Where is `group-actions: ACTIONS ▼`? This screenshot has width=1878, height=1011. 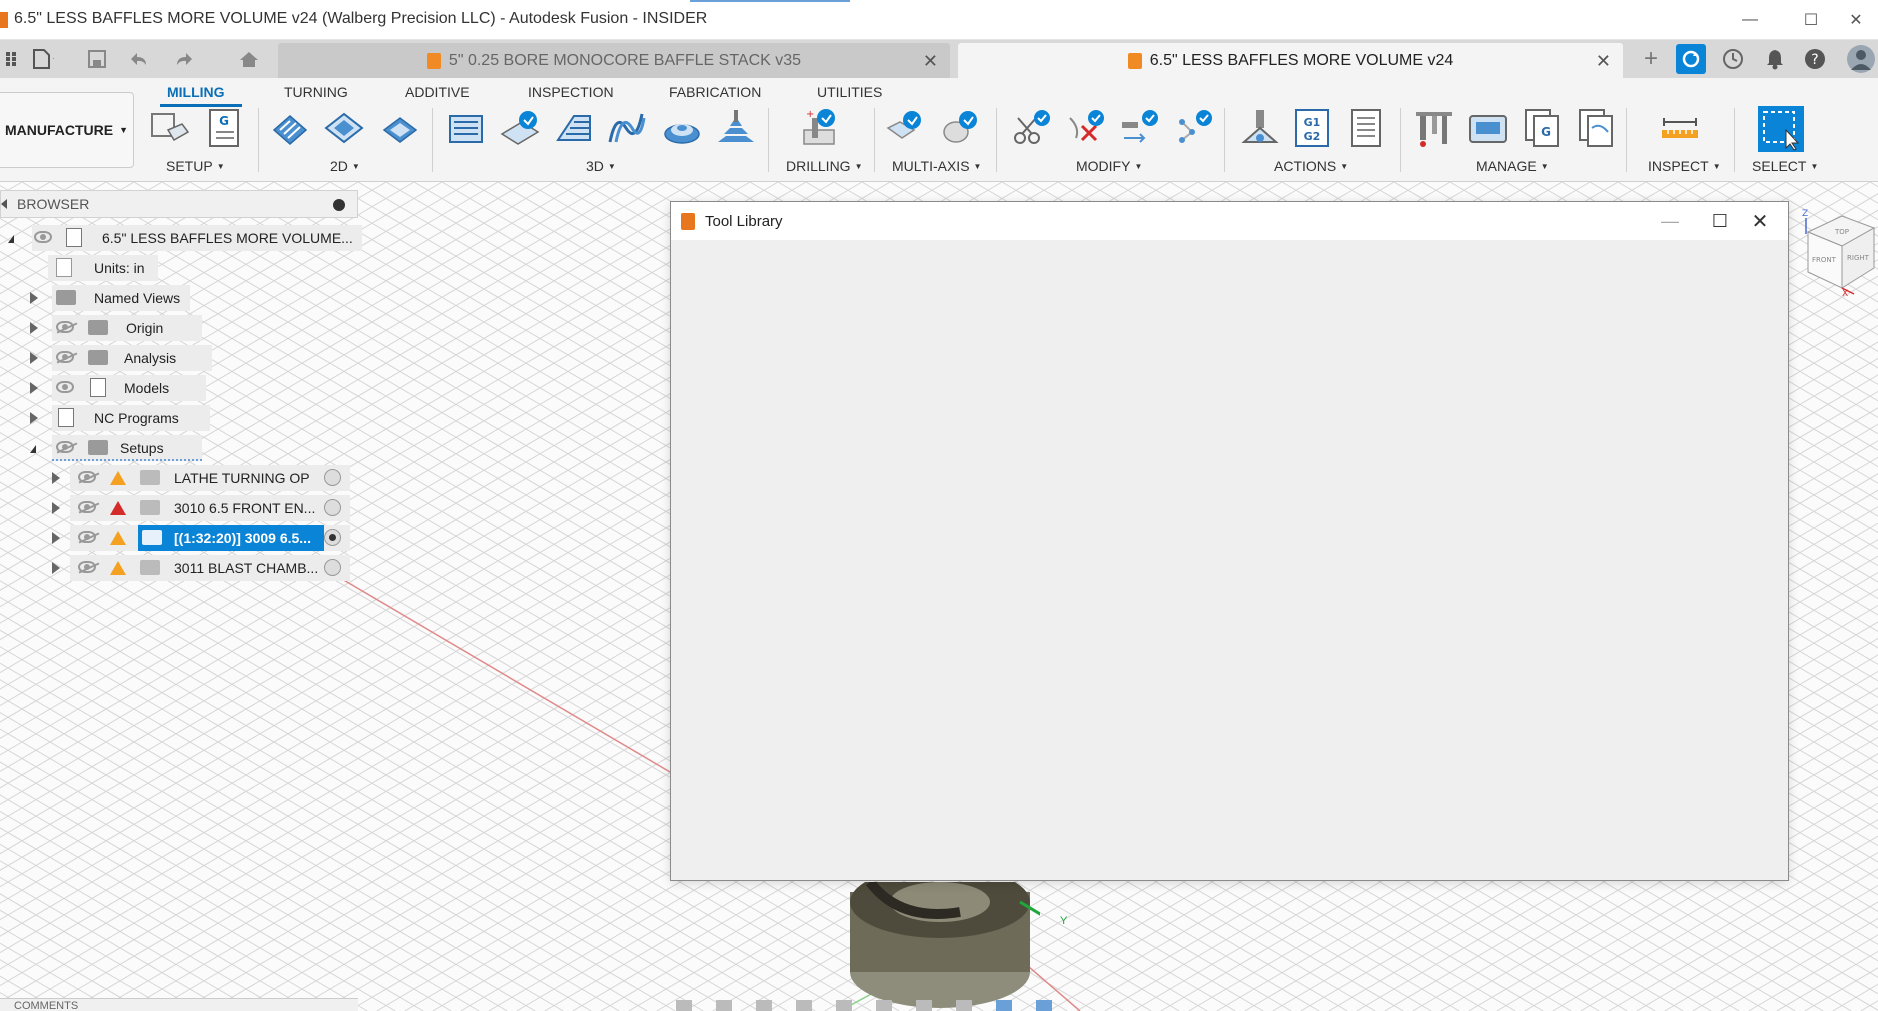
group-actions: ACTIONS ▼ is located at coordinates (1311, 166).